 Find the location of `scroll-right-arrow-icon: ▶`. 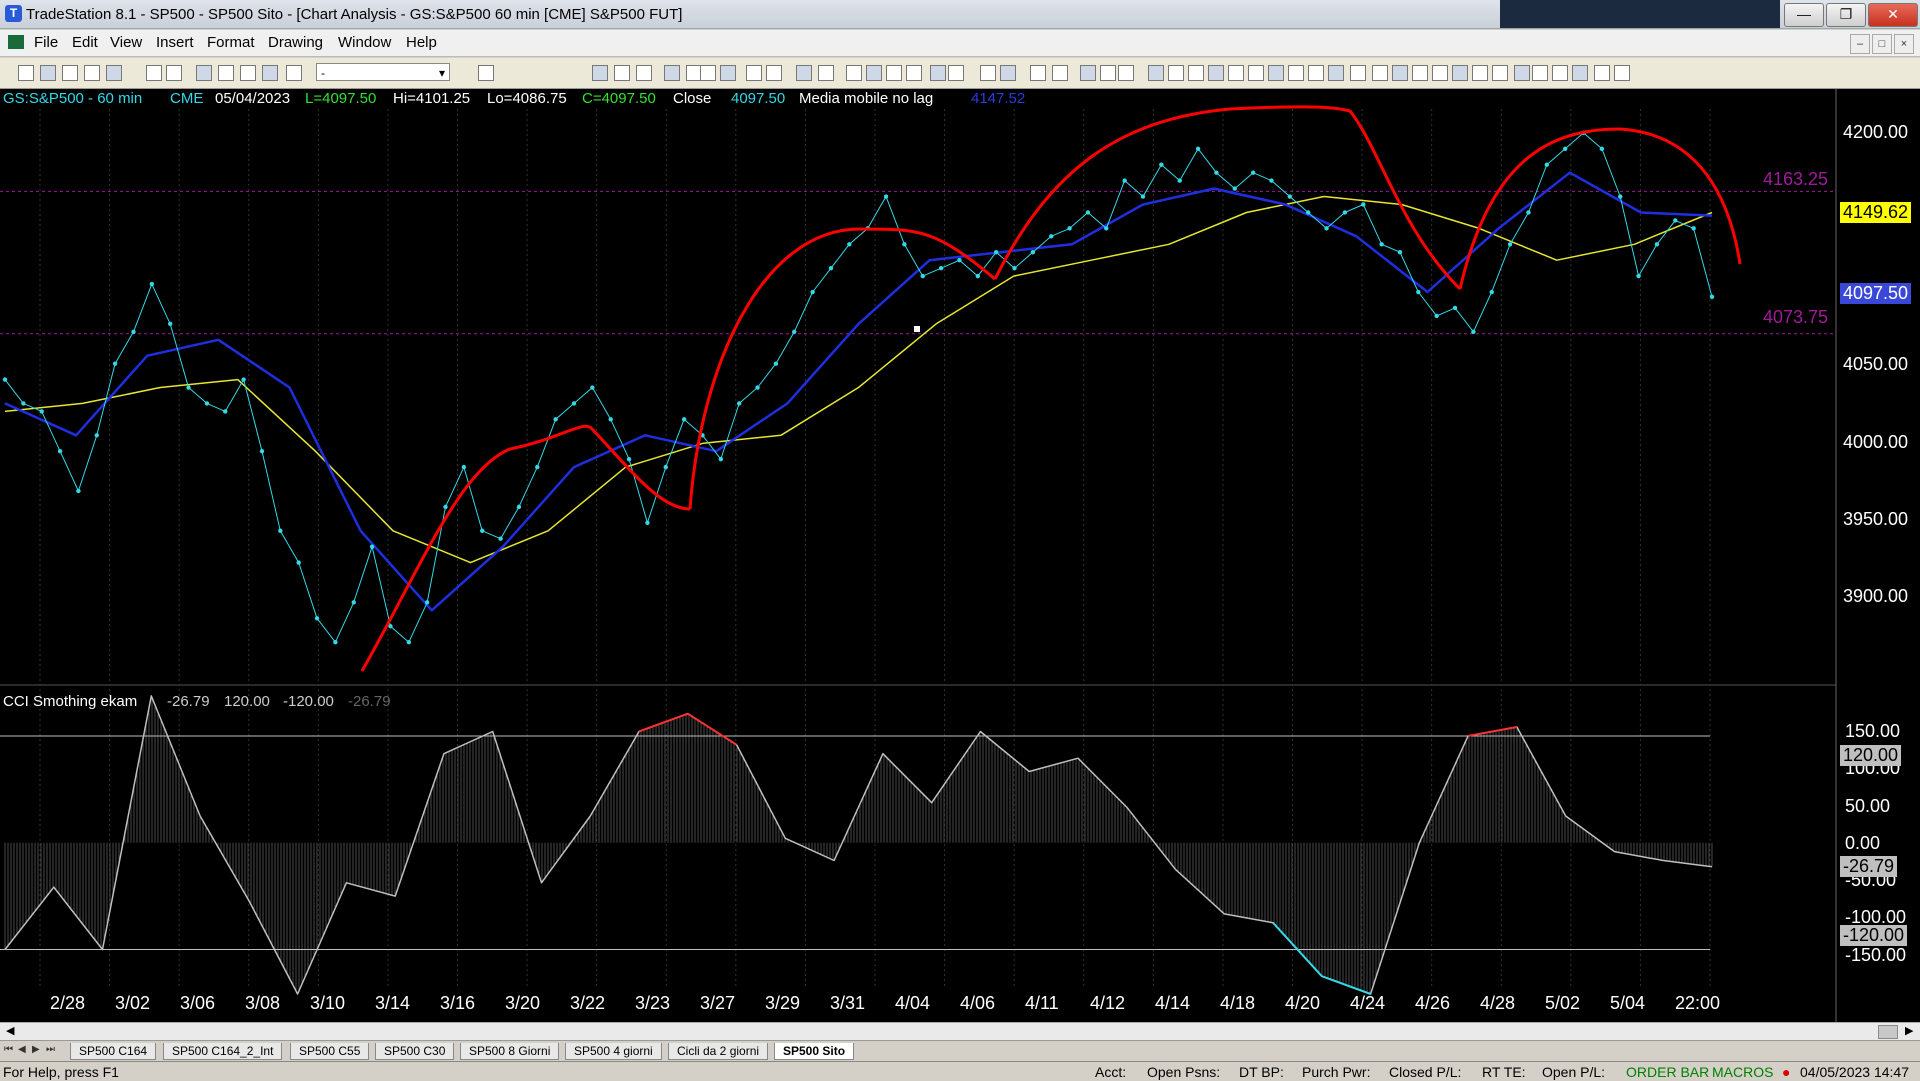

scroll-right-arrow-icon: ▶ is located at coordinates (1909, 1030).